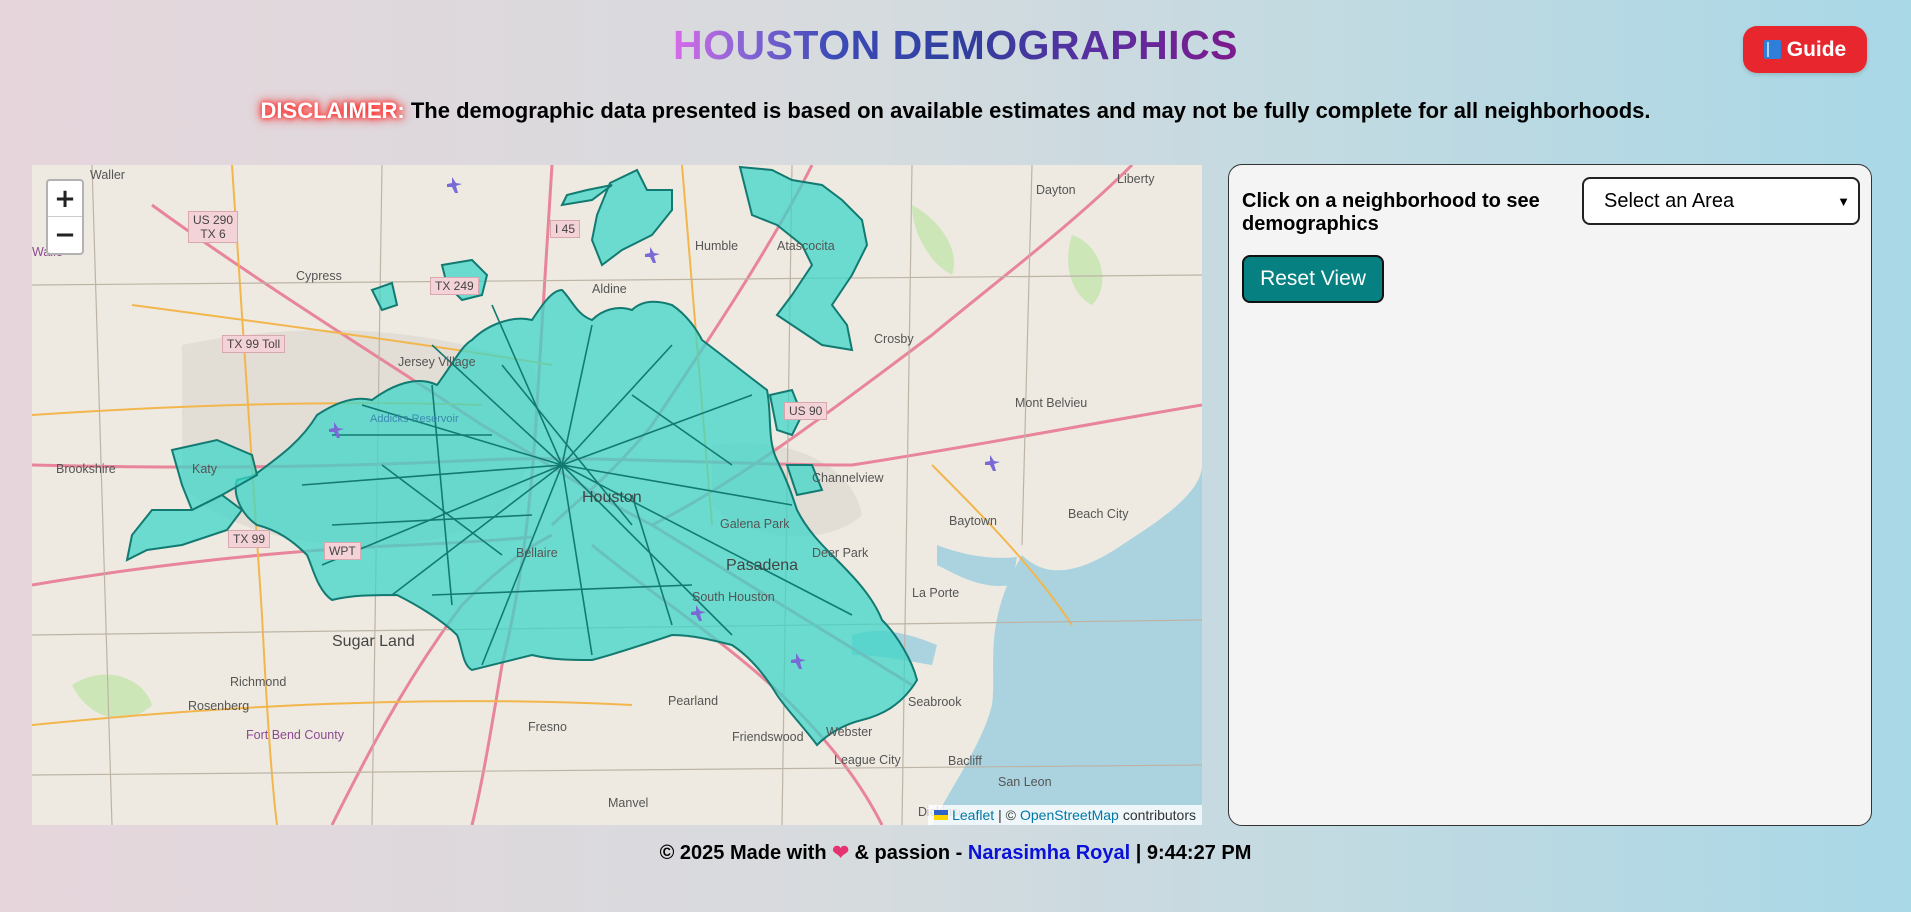 This screenshot has width=1911, height=912. I want to click on highway-shield: US 90, so click(806, 411).